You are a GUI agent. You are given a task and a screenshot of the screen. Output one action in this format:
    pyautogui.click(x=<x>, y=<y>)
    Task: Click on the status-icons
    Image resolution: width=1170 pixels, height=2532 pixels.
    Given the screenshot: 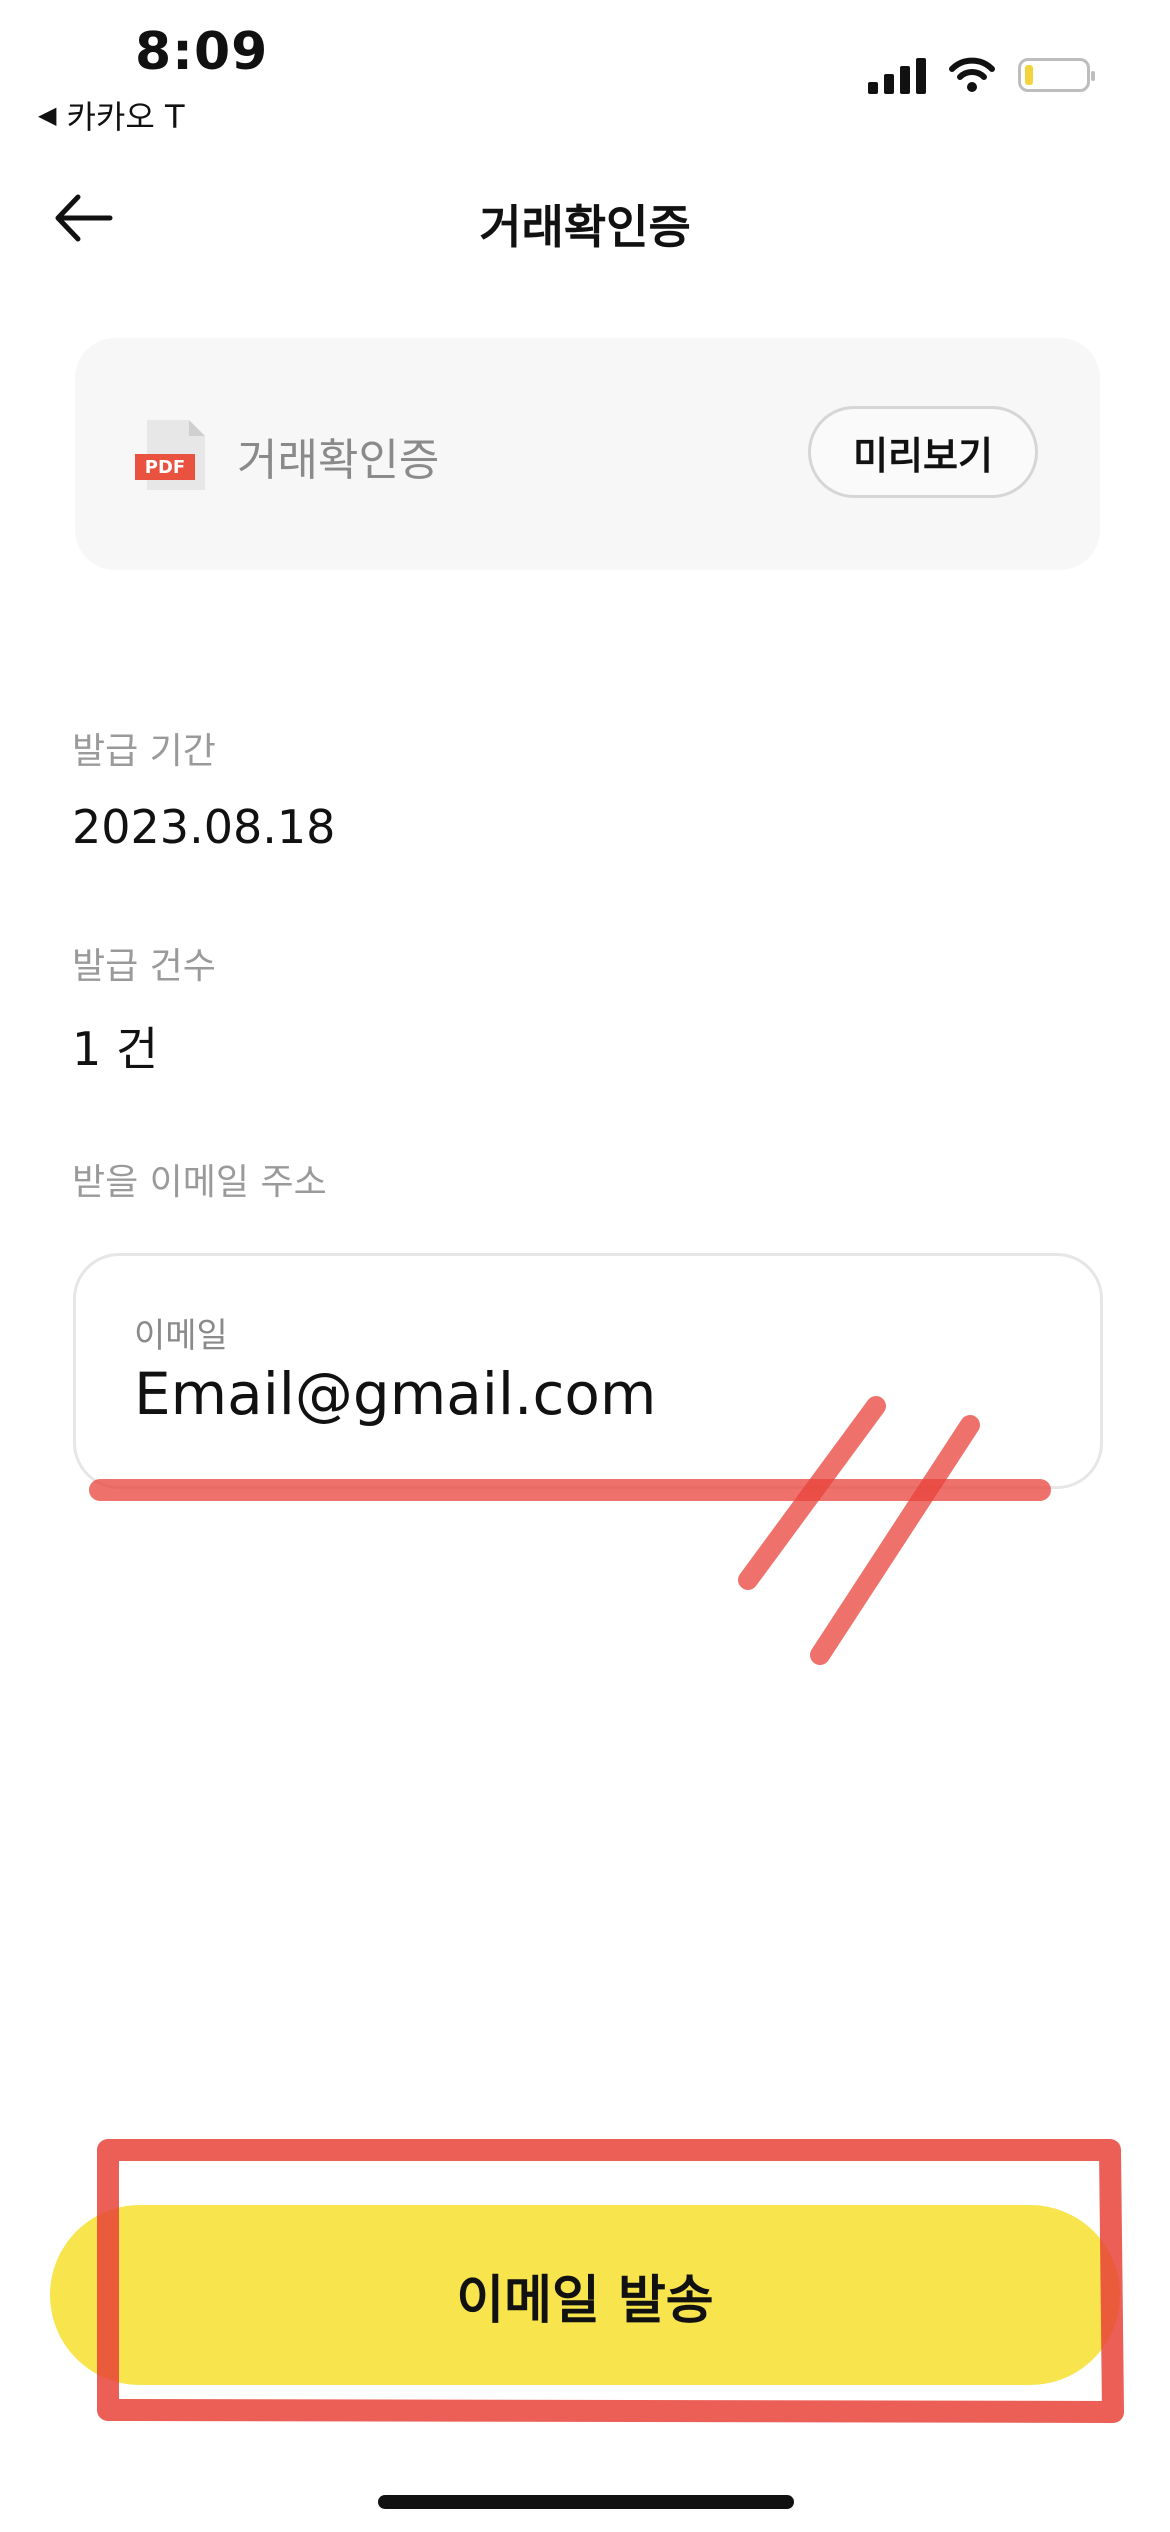 What is the action you would take?
    pyautogui.click(x=981, y=75)
    